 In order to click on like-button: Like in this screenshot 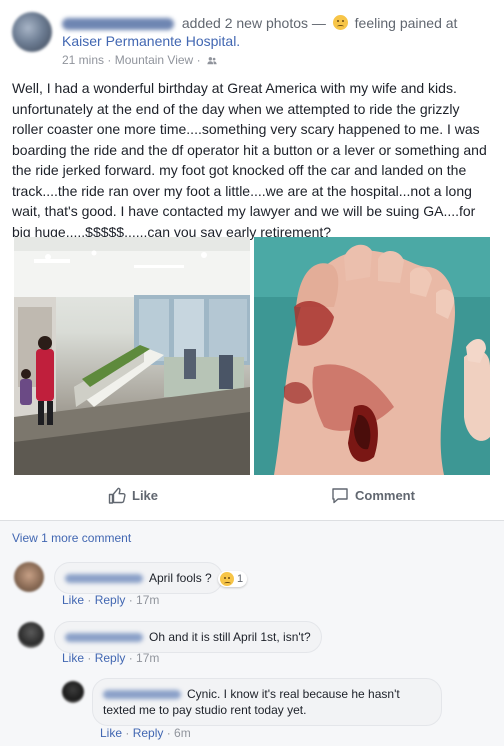, I will do `click(133, 495)`.